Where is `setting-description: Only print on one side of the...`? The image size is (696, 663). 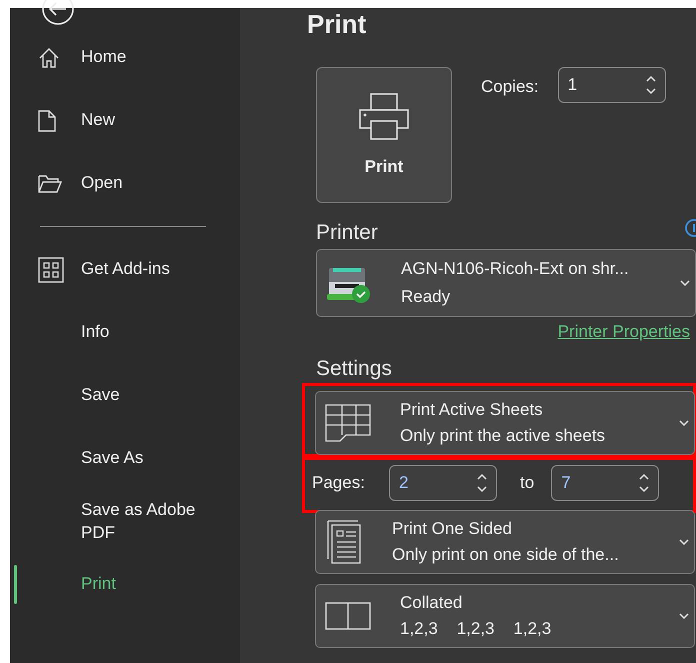
setting-description: Only print on one side of the... is located at coordinates (506, 555).